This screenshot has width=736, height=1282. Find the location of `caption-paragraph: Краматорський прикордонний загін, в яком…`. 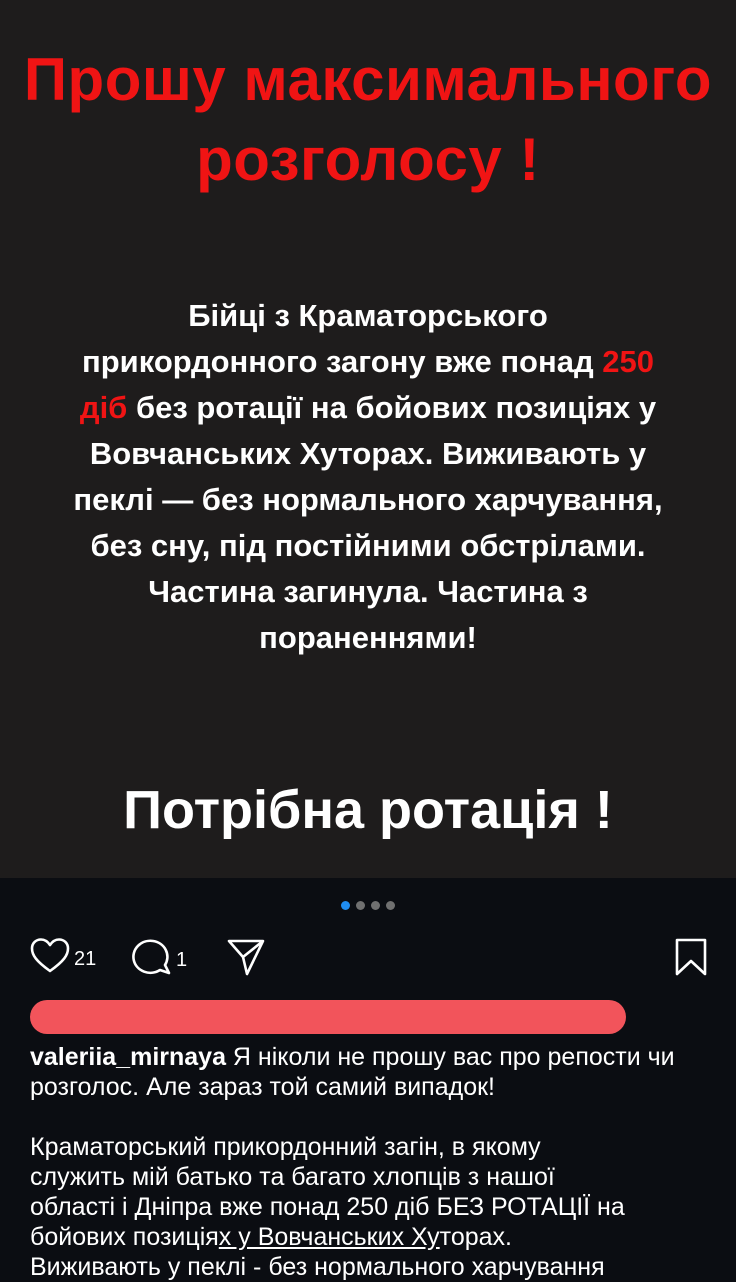

caption-paragraph: Краматорський прикордонний загін, в яком… is located at coordinates (370, 1207).